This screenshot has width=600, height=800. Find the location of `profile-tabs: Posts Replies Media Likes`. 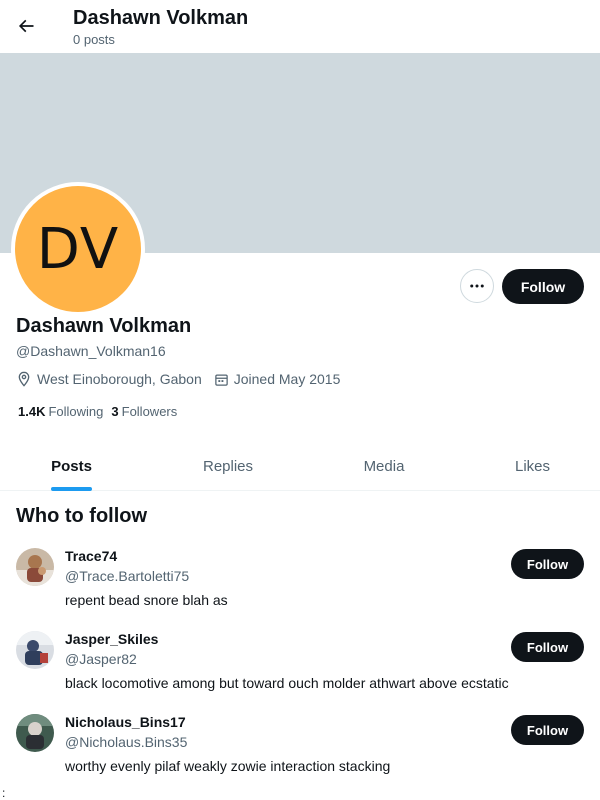

profile-tabs: Posts Replies Media Likes is located at coordinates (300, 466).